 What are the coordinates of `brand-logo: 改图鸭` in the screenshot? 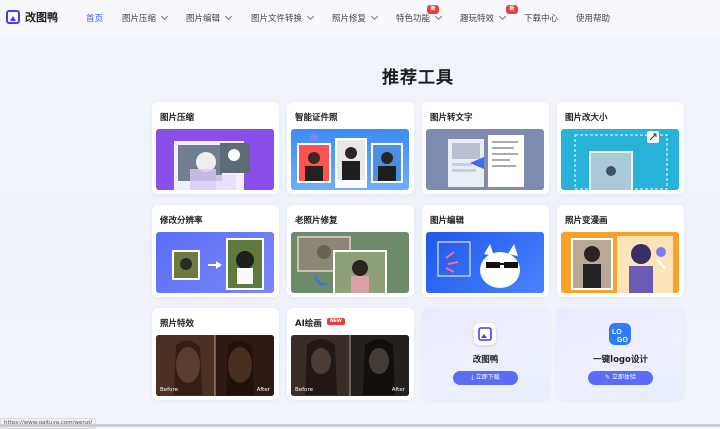 It's located at (32, 17).